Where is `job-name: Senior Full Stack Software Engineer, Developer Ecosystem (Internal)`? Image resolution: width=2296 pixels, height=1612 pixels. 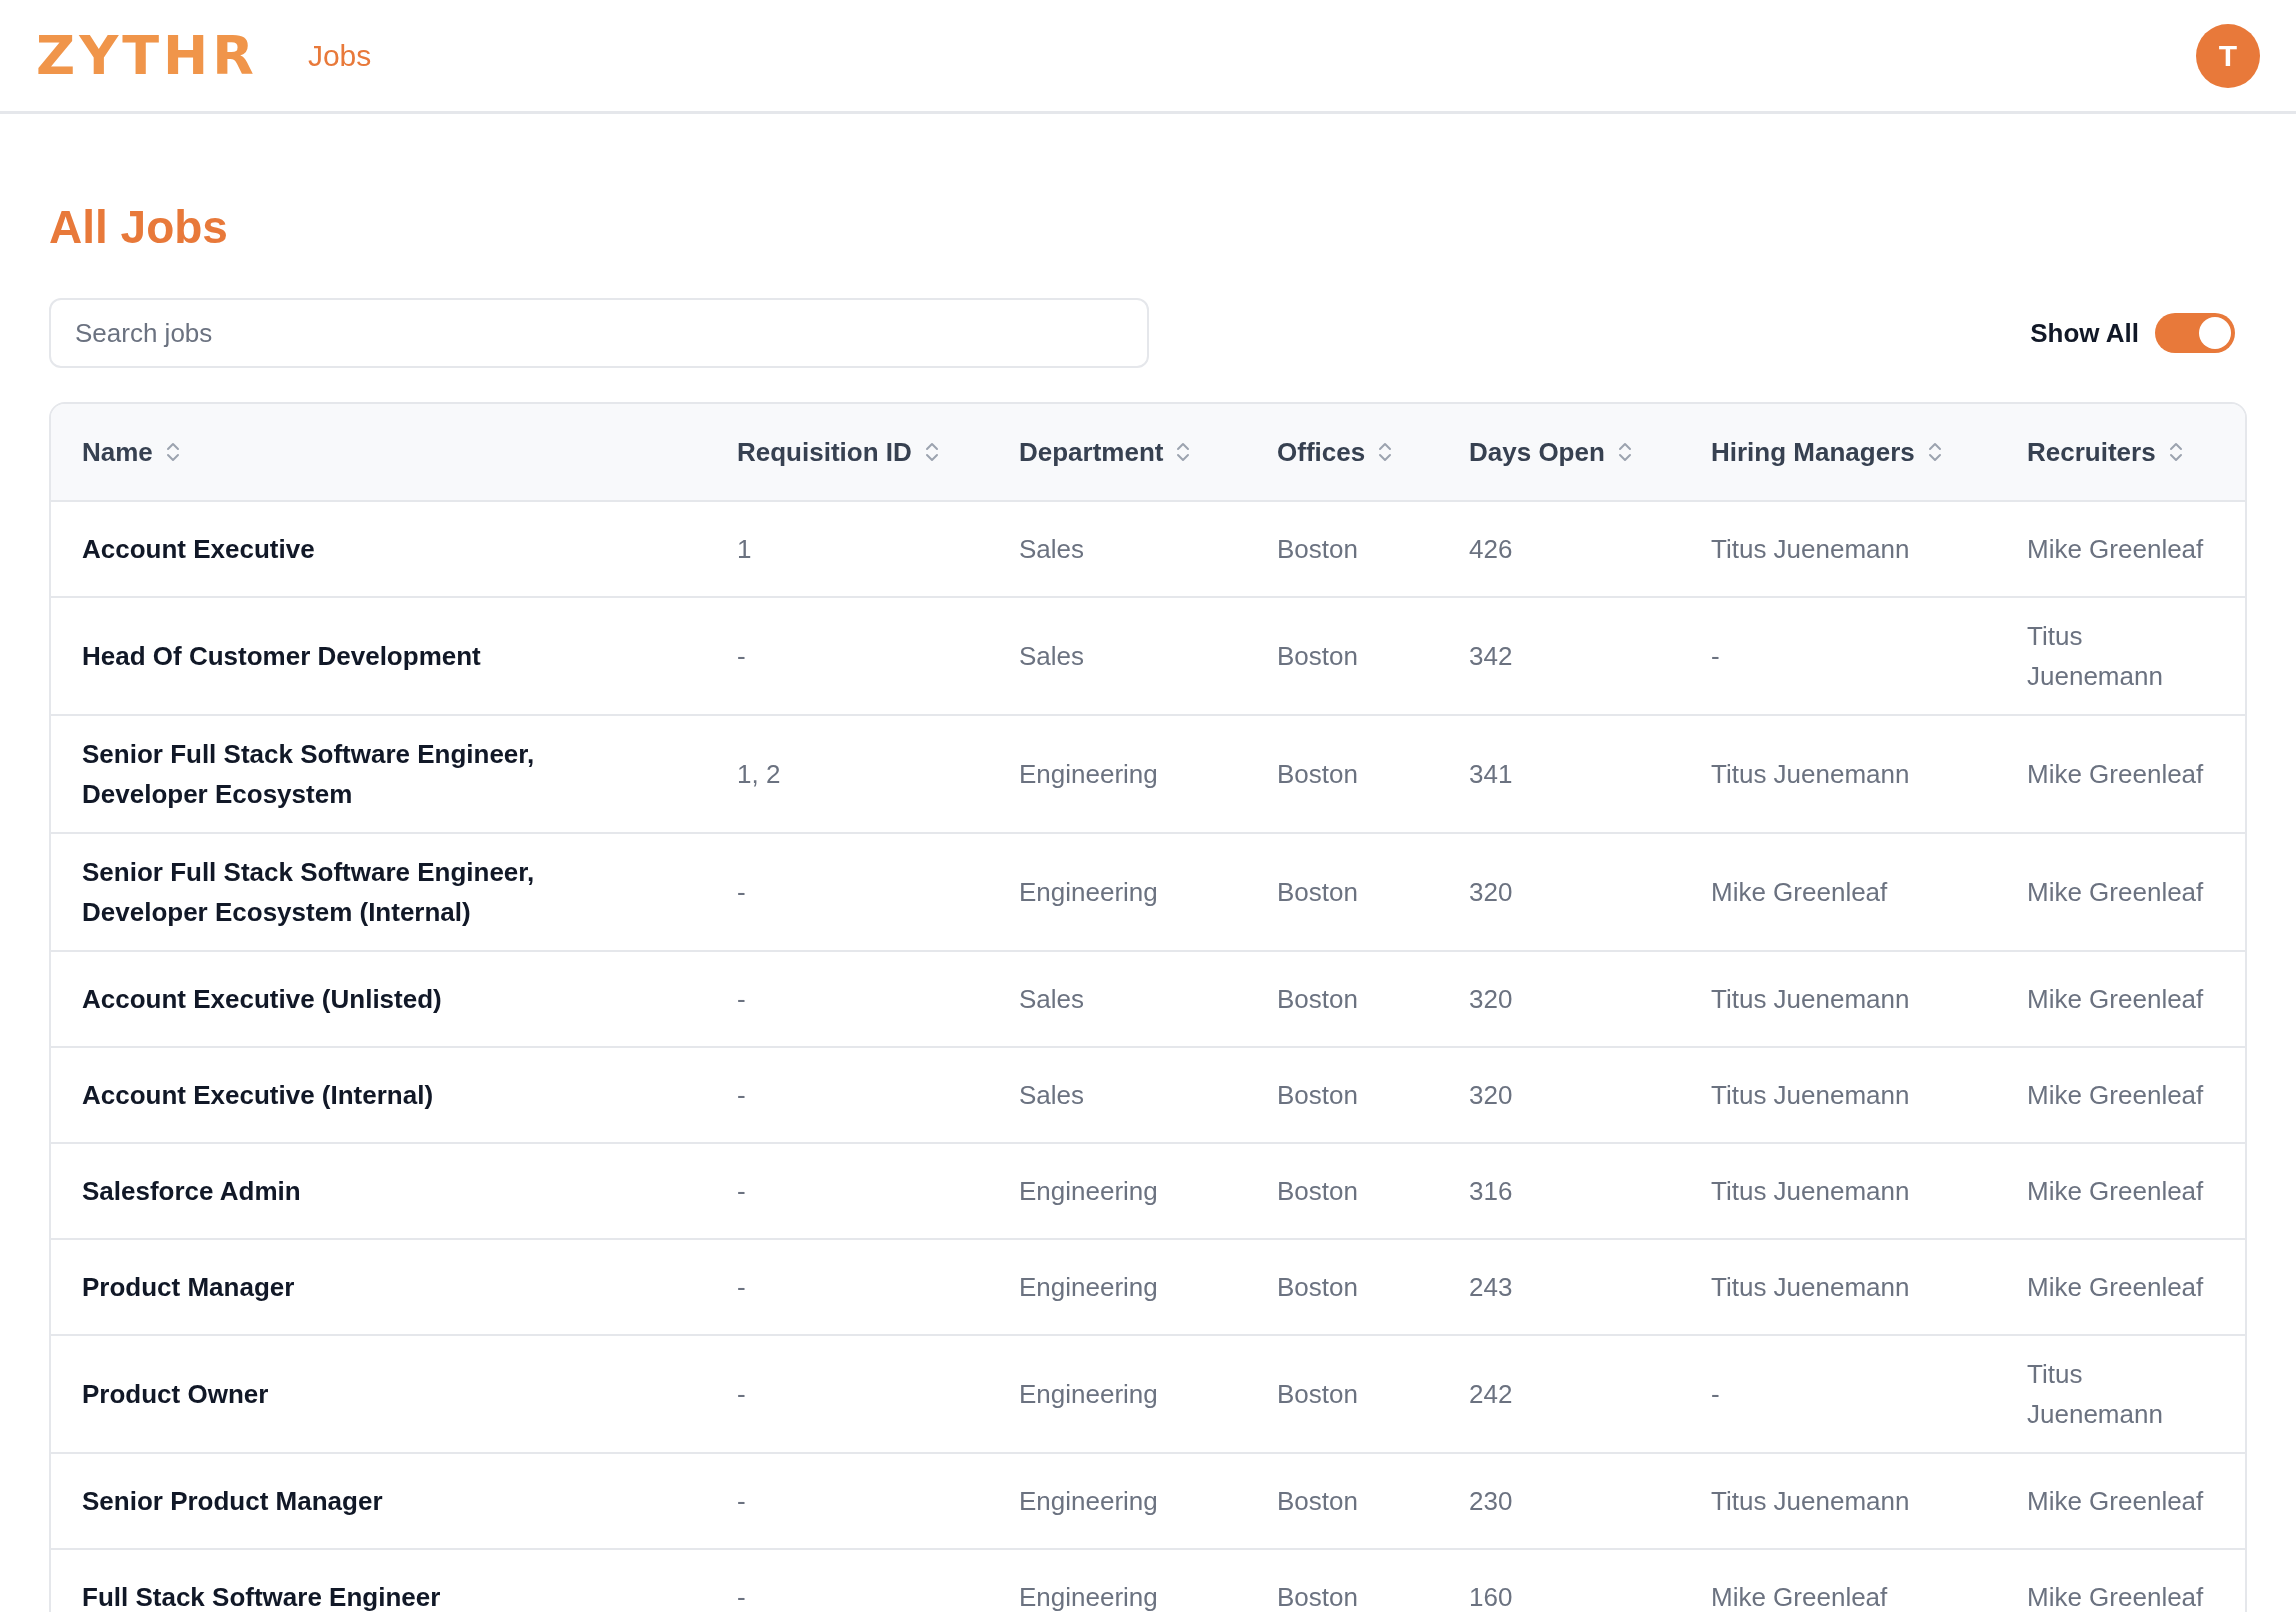
job-name: Senior Full Stack Software Engineer, Developer Ecosystem (Internal) is located at coordinates (309, 892).